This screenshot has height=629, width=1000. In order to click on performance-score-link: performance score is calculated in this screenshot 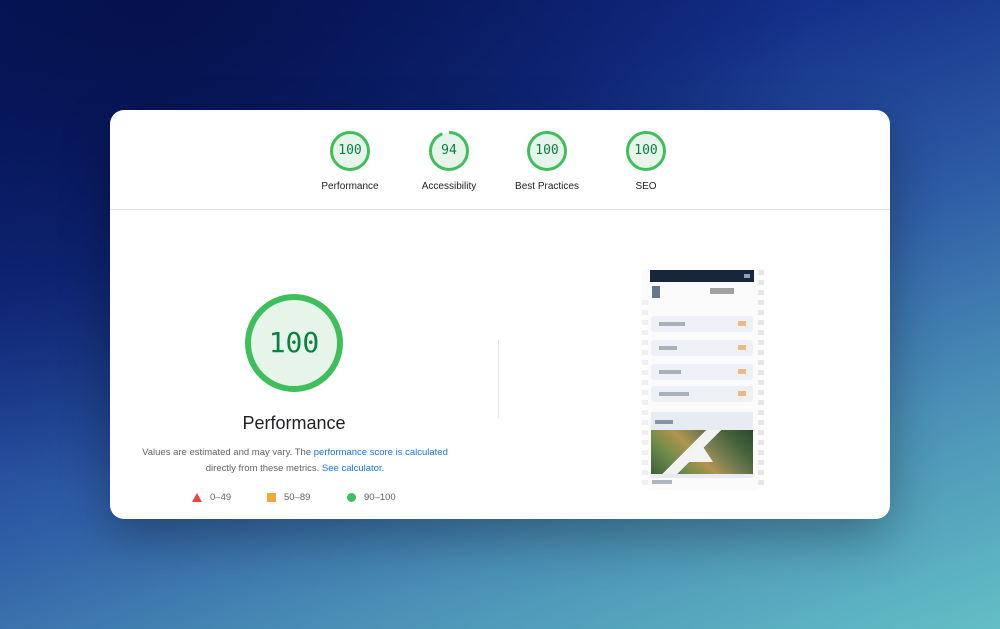, I will do `click(381, 452)`.